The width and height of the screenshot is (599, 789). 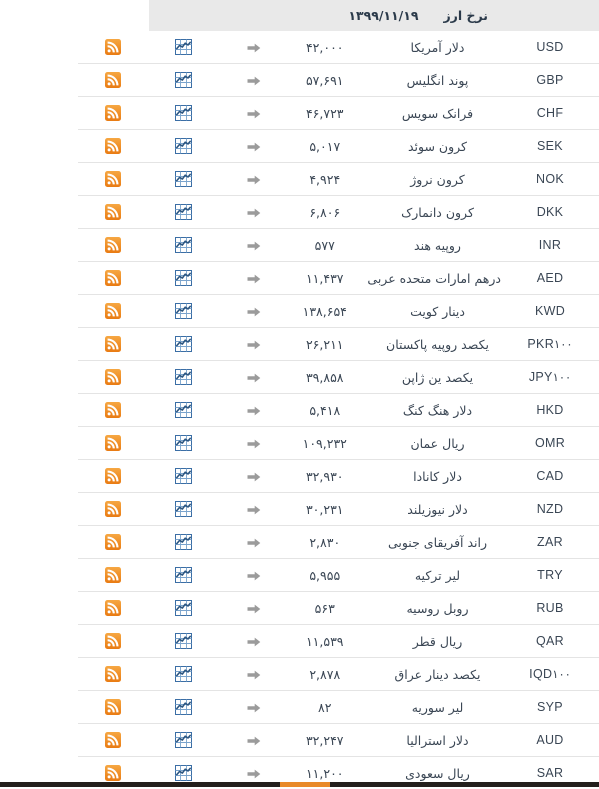 What do you see at coordinates (338, 608) in the screenshot?
I see `table-row: RUBروبل روسیه۵۶۳` at bounding box center [338, 608].